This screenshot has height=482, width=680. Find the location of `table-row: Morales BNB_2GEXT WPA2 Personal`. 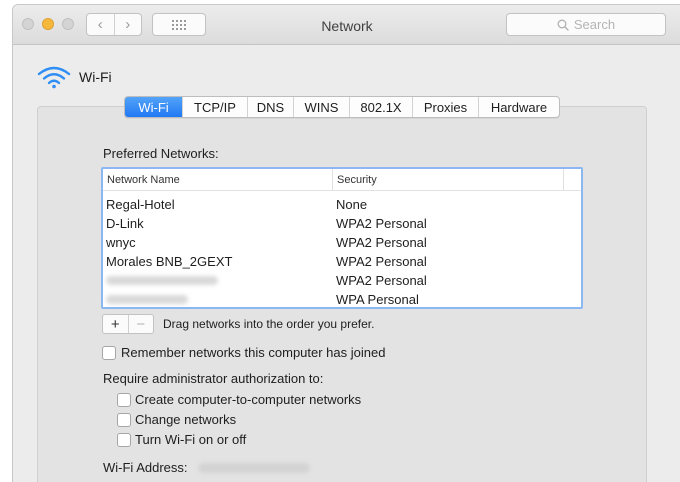

table-row: Morales BNB_2GEXT WPA2 Personal is located at coordinates (342, 261).